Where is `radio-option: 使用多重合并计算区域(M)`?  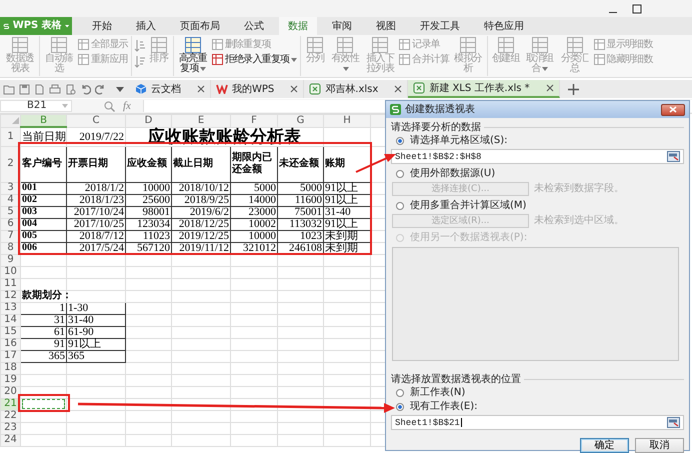 radio-option: 使用多重合并计算区域(M) is located at coordinates (540, 206).